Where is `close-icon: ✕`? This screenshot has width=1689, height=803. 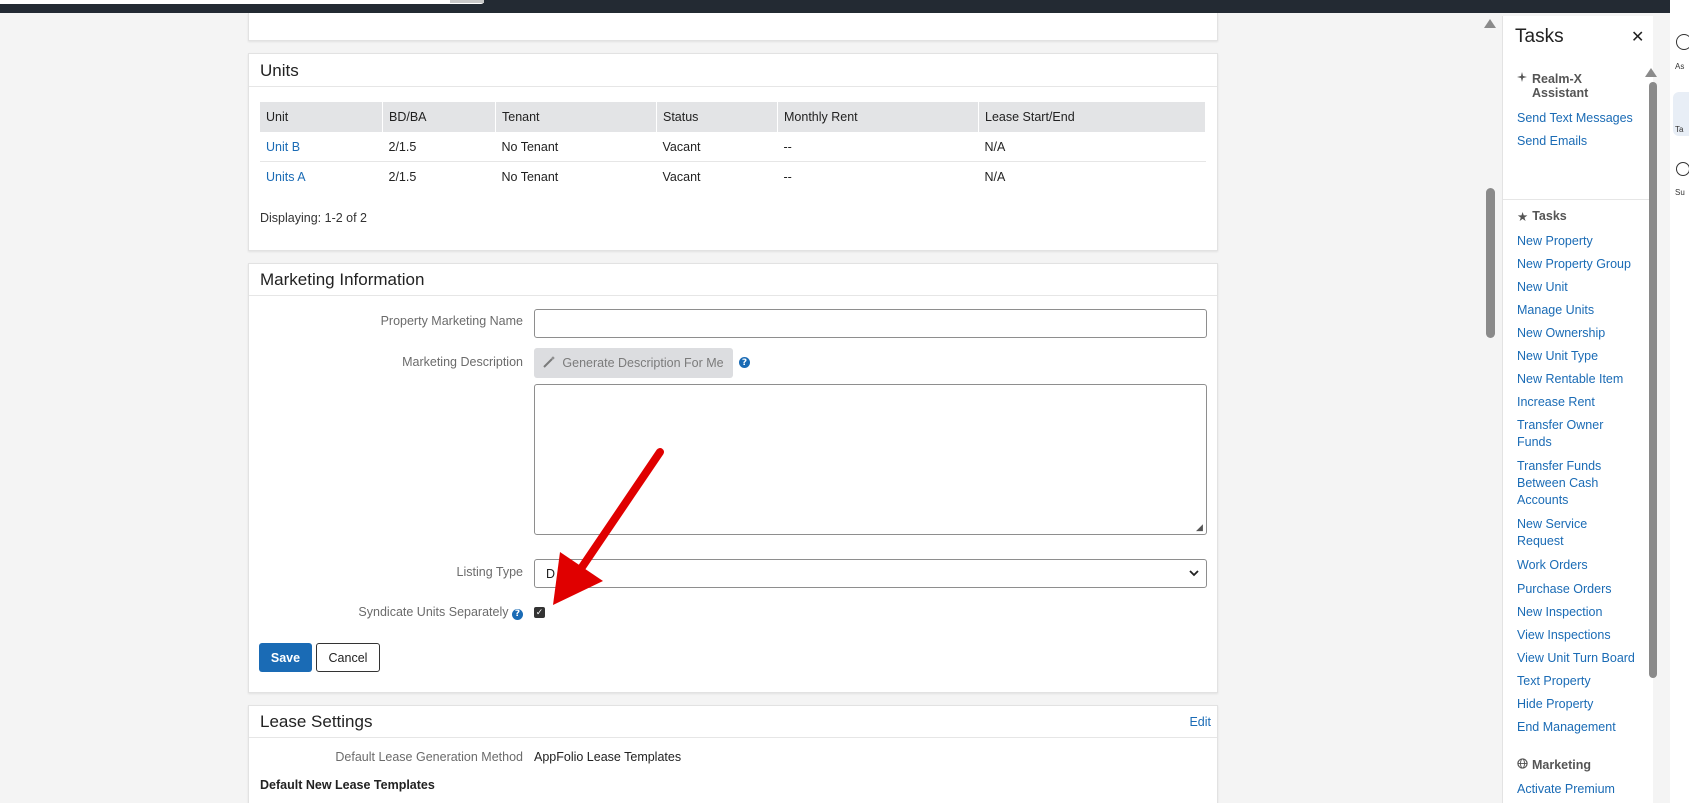
close-icon: ✕ is located at coordinates (1637, 37).